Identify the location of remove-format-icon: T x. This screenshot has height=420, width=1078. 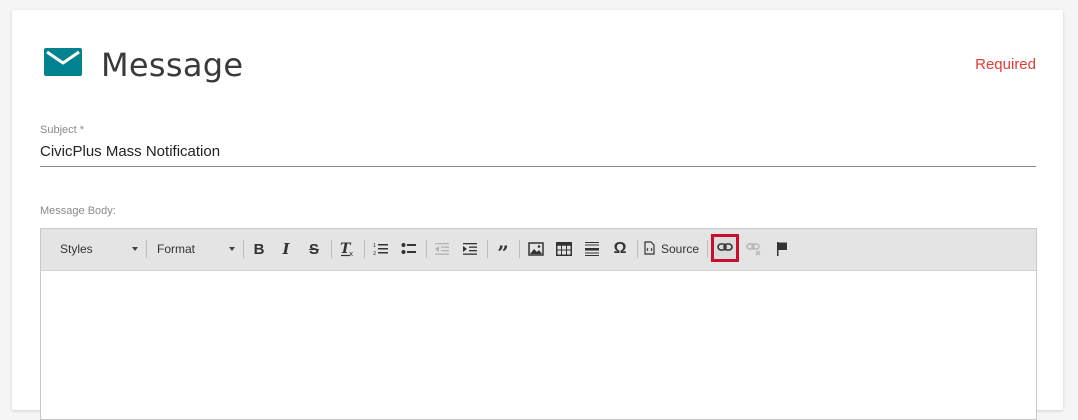
(347, 249).